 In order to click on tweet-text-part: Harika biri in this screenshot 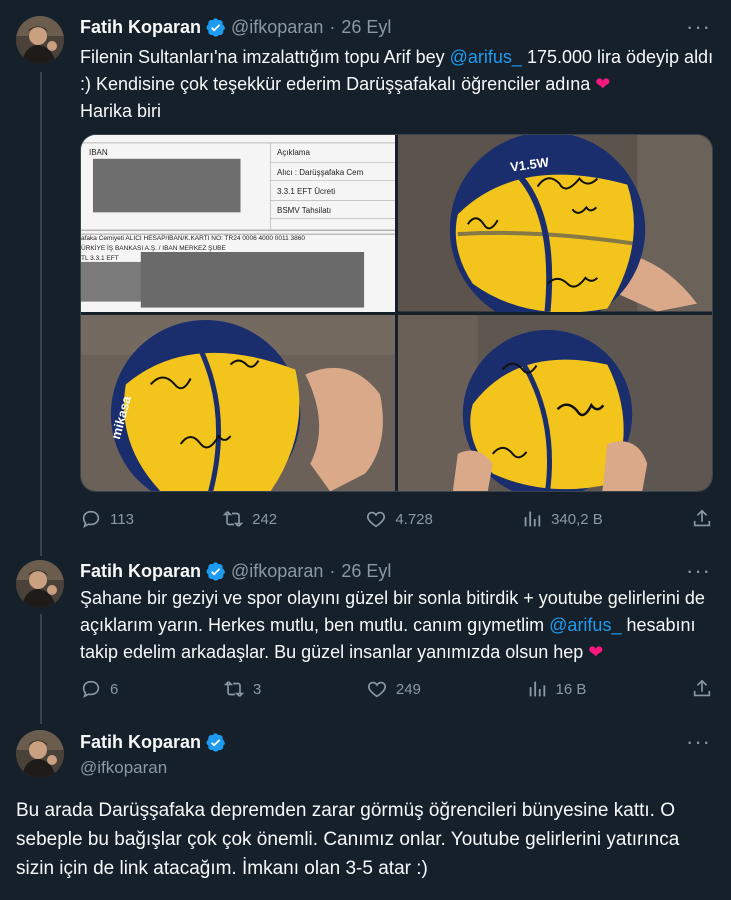, I will do `click(121, 111)`.